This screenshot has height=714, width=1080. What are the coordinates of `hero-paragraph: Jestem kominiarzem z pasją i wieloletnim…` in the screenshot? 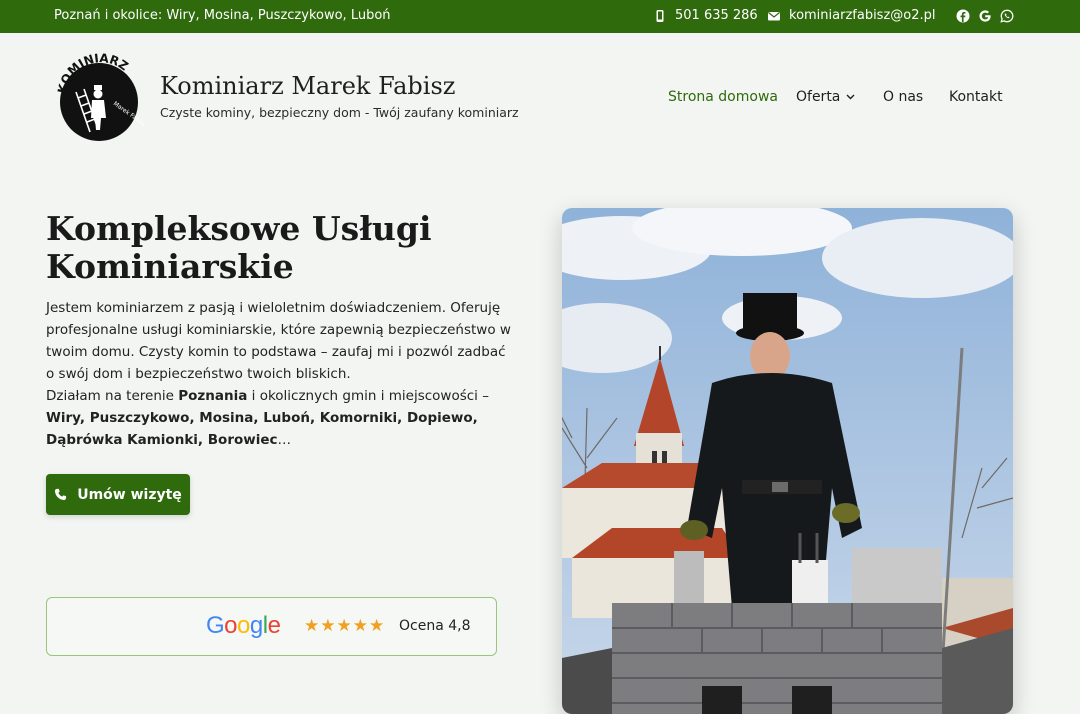 It's located at (278, 341).